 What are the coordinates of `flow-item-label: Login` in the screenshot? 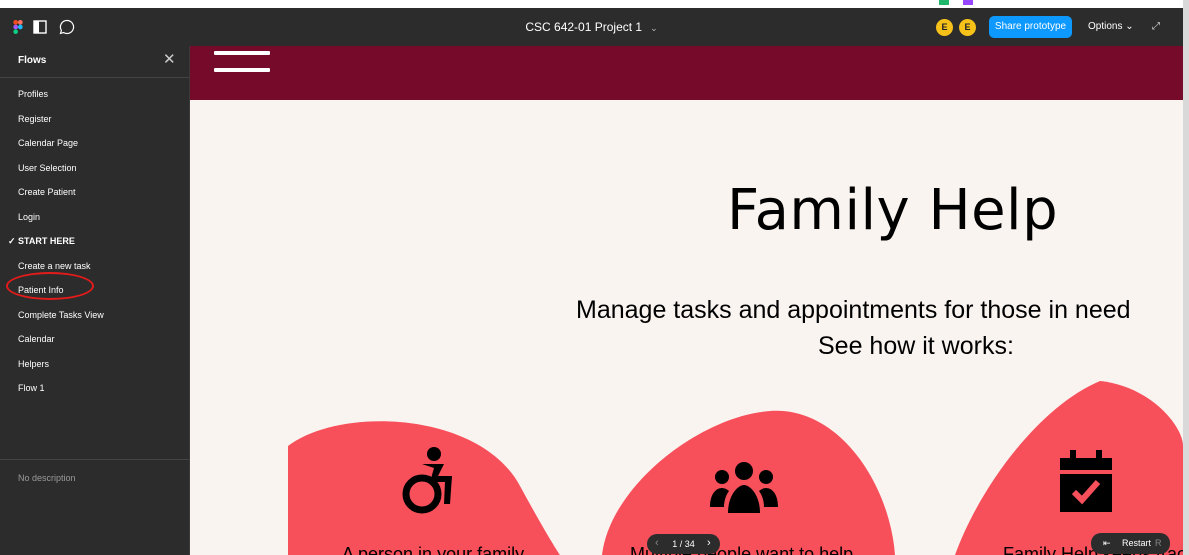 It's located at (29, 216).